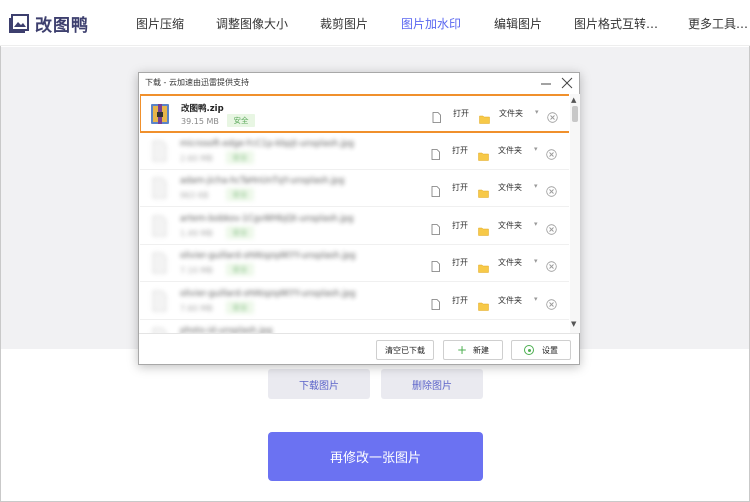  What do you see at coordinates (375, 456) in the screenshot?
I see `redo-image-button: 再修改一张图片` at bounding box center [375, 456].